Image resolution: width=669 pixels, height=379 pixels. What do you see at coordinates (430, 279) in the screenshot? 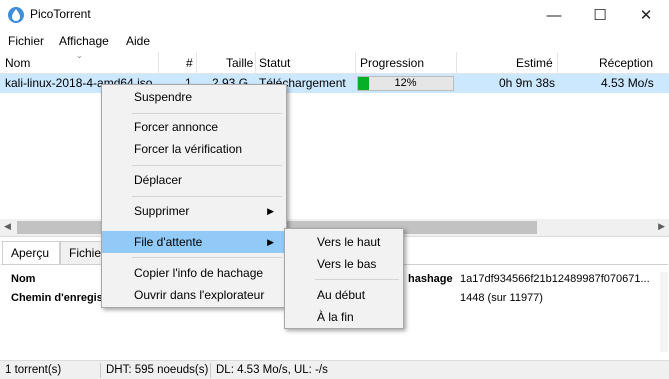
I see `hash-label: hashage` at bounding box center [430, 279].